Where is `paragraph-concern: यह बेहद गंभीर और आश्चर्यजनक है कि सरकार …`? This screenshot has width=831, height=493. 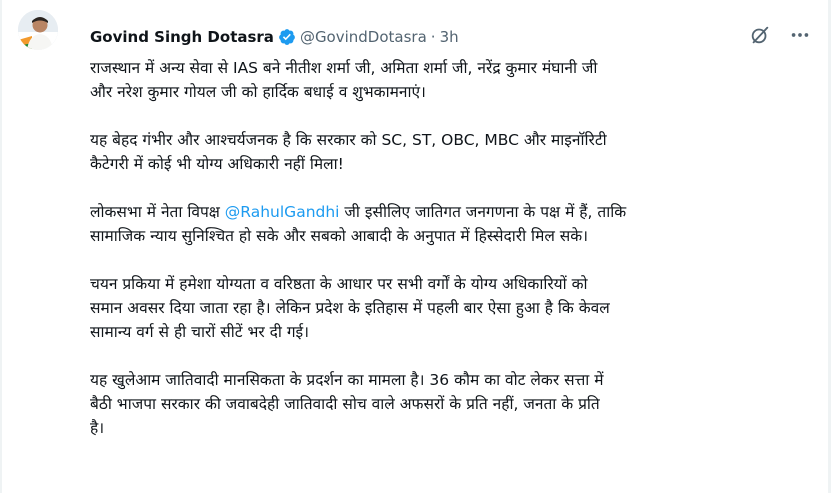
paragraph-concern: यह बेहद गंभीर और आश्चर्यजनक है कि सरकार … is located at coordinates (444, 152).